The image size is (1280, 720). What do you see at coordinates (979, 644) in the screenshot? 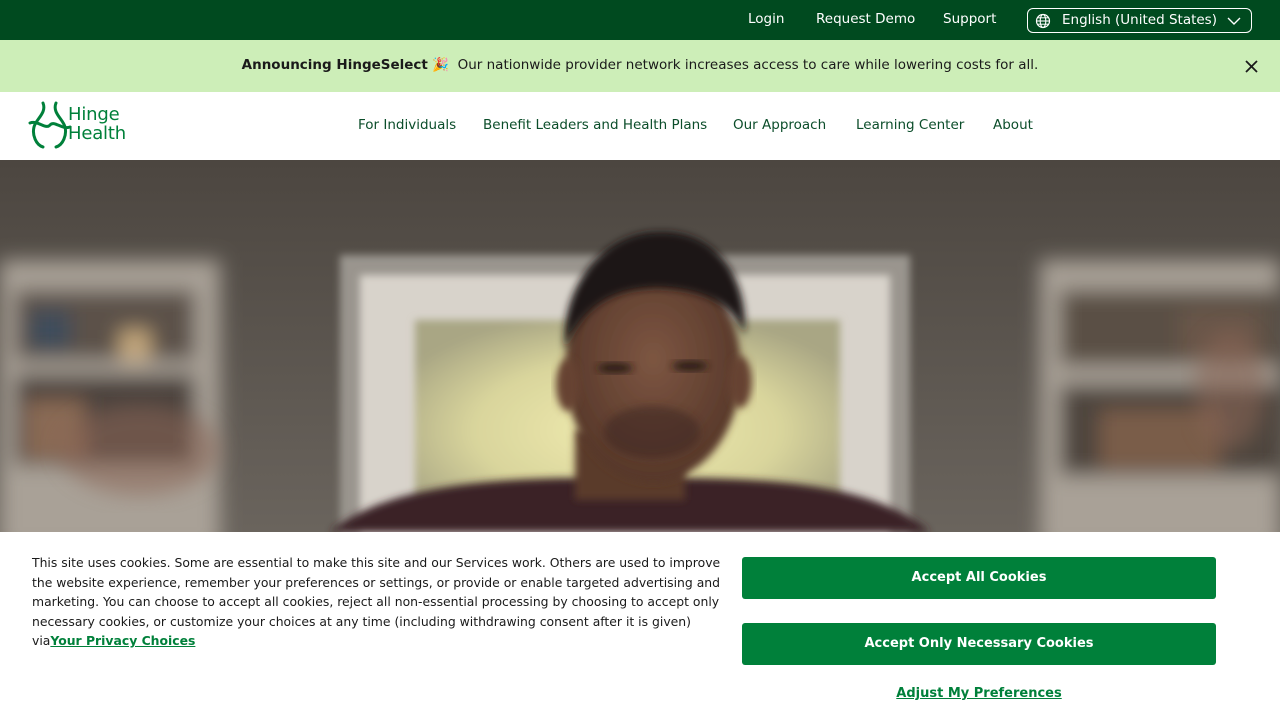
I see `accept-necessary-cookies-button: Accept Only Necessary Cookies` at bounding box center [979, 644].